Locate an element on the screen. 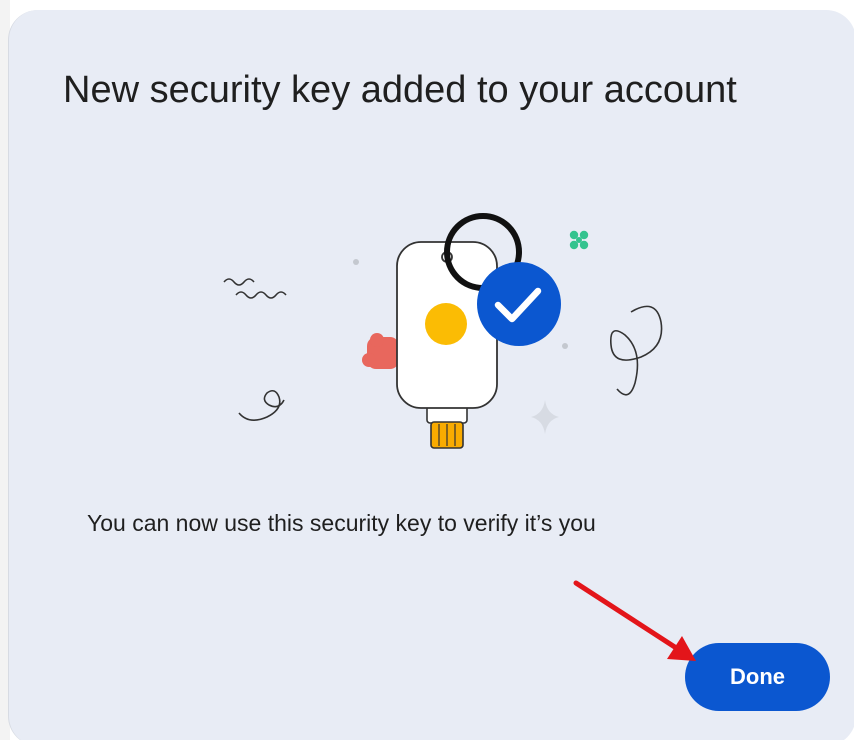 This screenshot has width=854, height=740. key-button-icon is located at coordinates (446, 324).